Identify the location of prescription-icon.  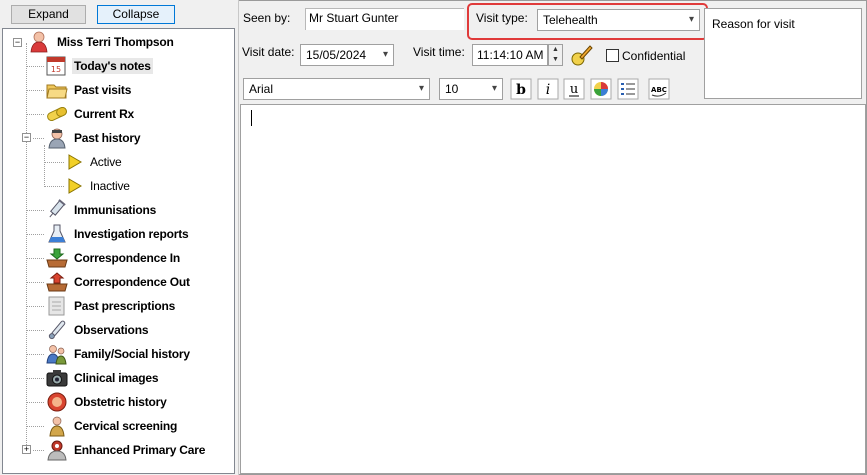
(57, 306).